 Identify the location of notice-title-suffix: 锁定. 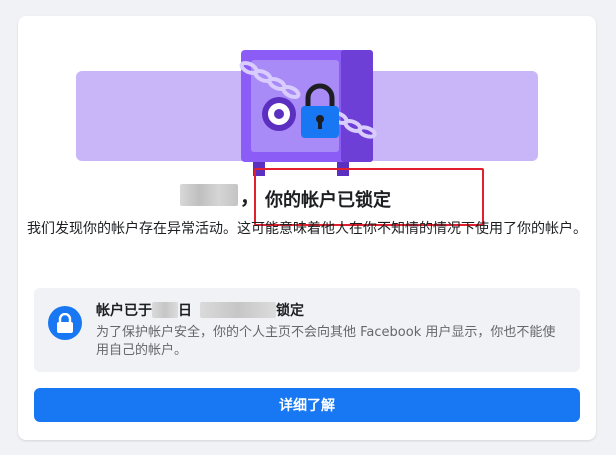
(290, 311).